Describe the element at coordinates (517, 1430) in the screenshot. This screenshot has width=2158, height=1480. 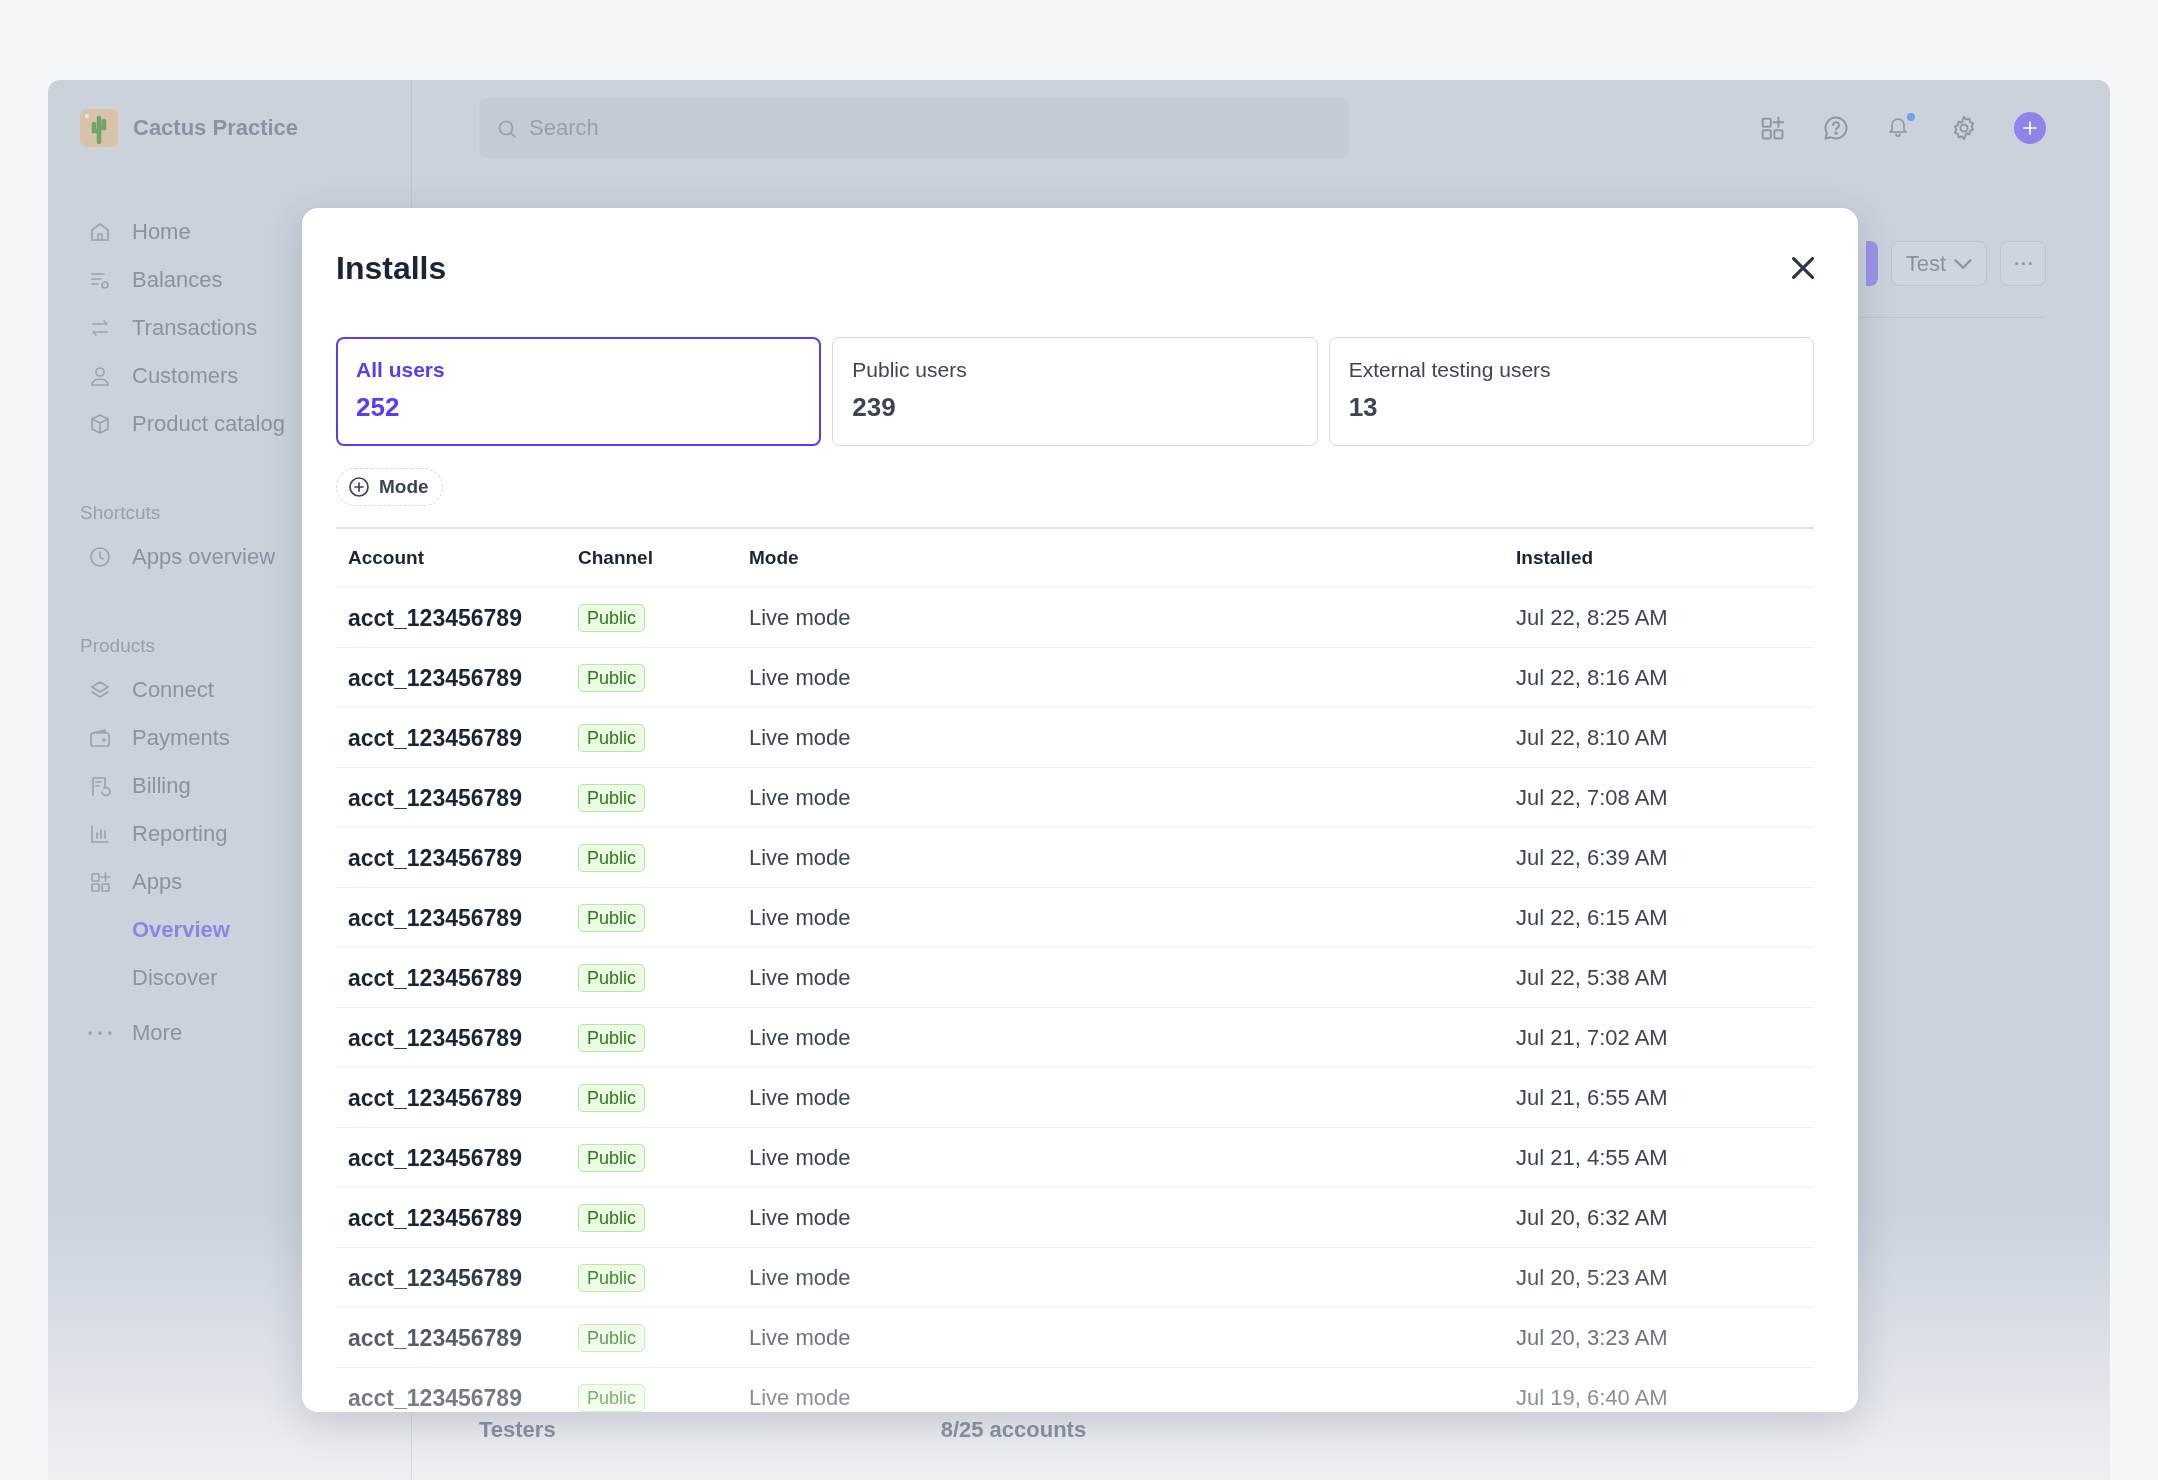
I see `testers-label: Testers` at that location.